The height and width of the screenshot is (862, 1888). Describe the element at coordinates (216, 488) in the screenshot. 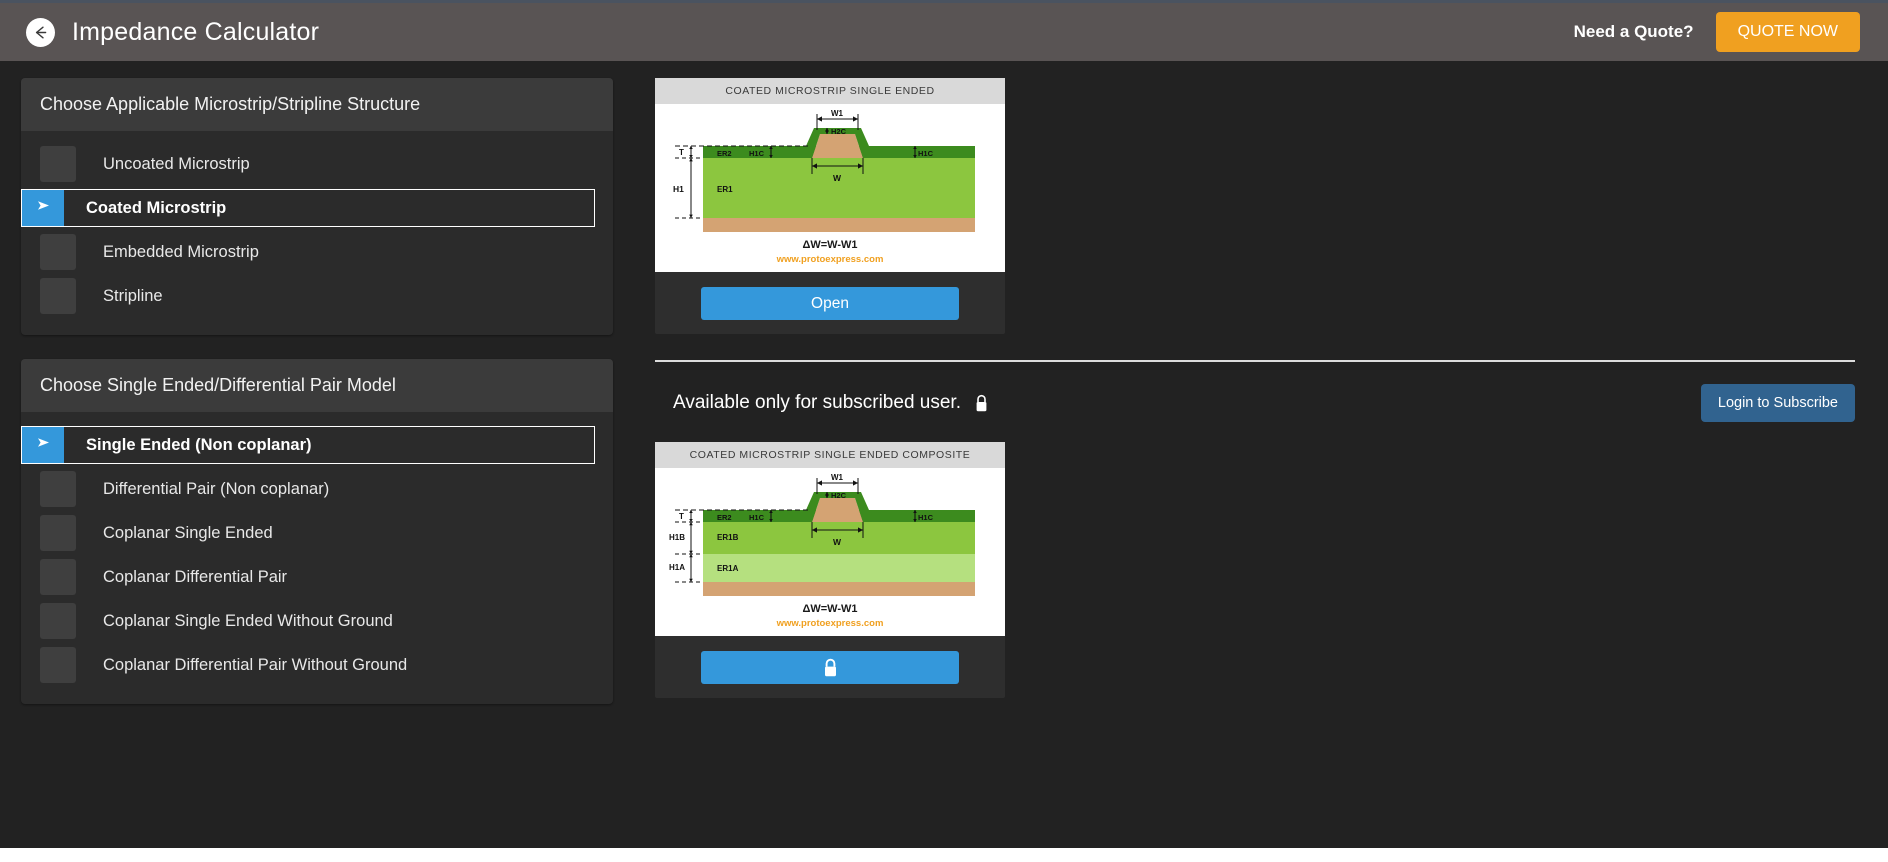

I see `option-label: Differential Pair (Non coplanar)` at that location.